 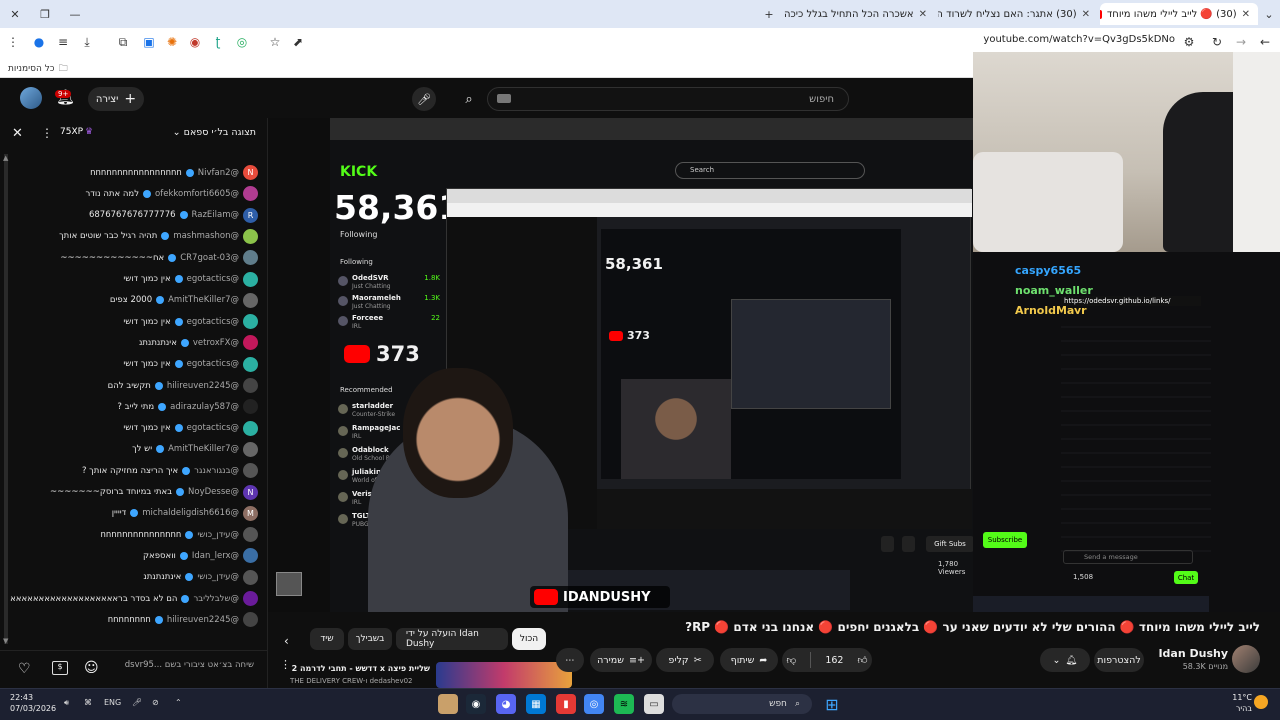 What do you see at coordinates (203, 620) in the screenshot?
I see `chat-author: @hilireuven2245` at bounding box center [203, 620].